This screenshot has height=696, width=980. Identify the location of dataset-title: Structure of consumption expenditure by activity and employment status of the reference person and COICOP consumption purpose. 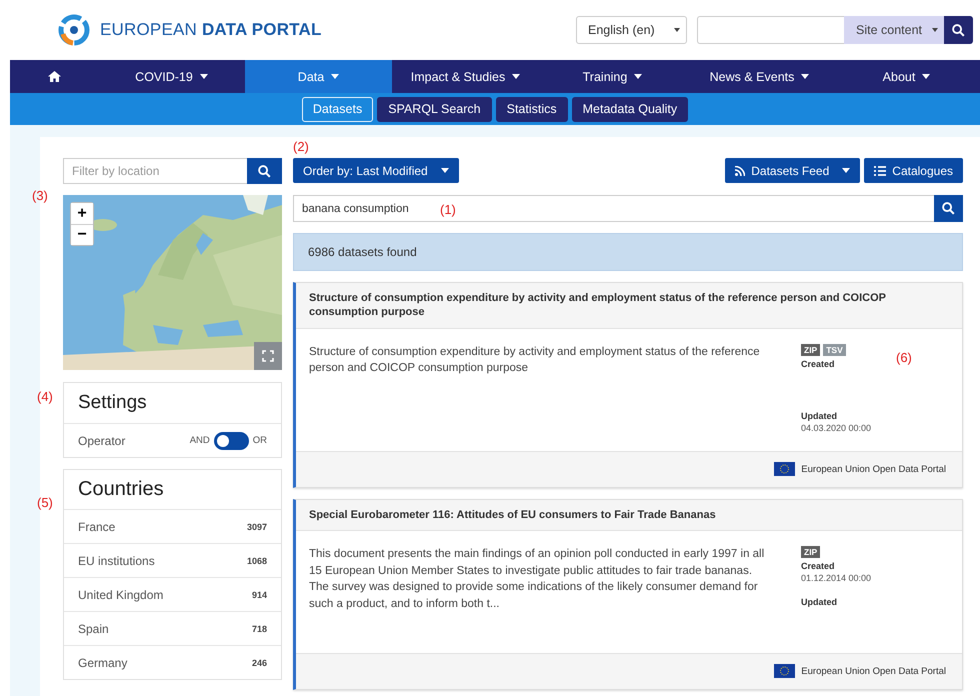
(629, 306).